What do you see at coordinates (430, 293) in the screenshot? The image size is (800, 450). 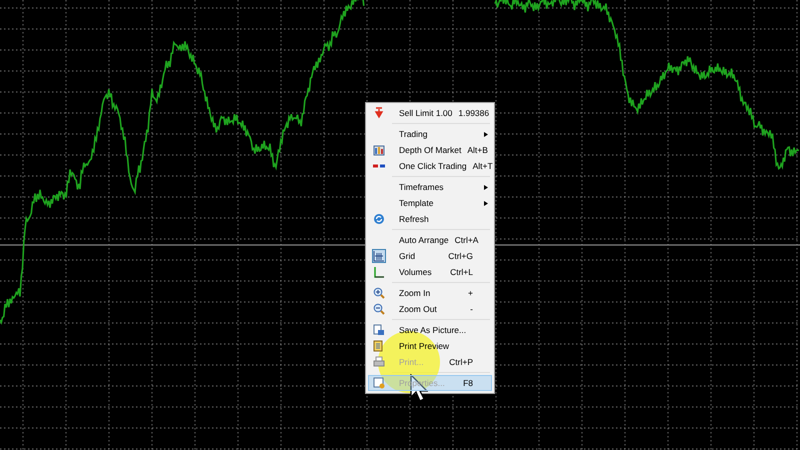 I see `menu-item: Zoom In +` at bounding box center [430, 293].